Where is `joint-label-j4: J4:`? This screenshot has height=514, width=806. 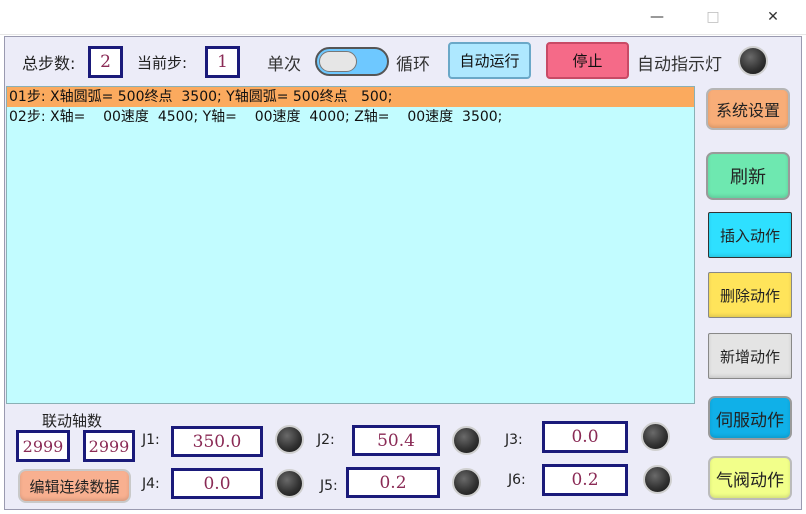
joint-label-j4: J4: is located at coordinates (151, 484).